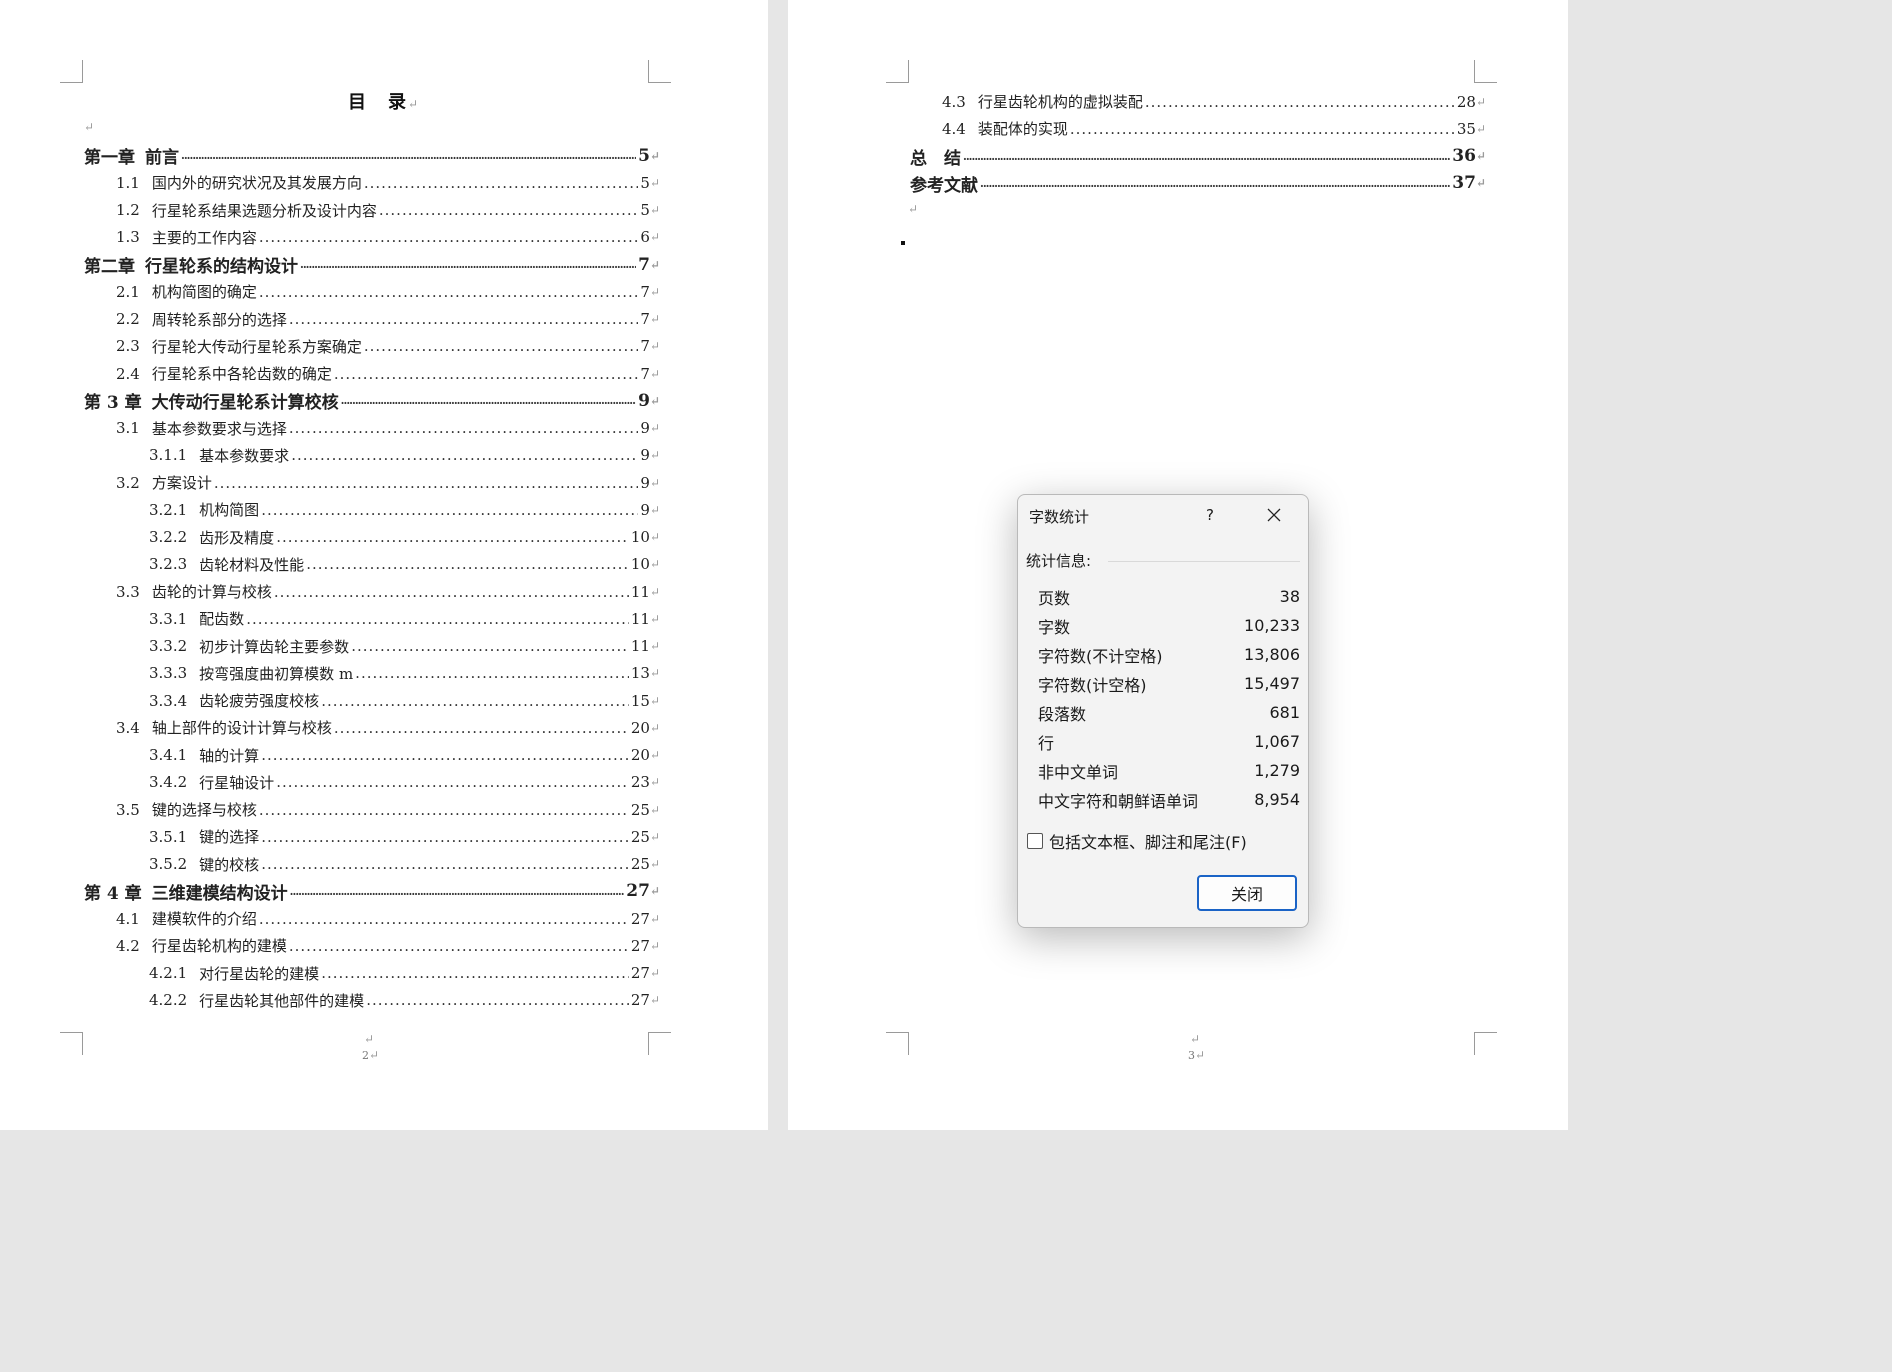 Image resolution: width=1892 pixels, height=1372 pixels. Describe the element at coordinates (640, 782) in the screenshot. I see `toc-entry-page: 23` at that location.